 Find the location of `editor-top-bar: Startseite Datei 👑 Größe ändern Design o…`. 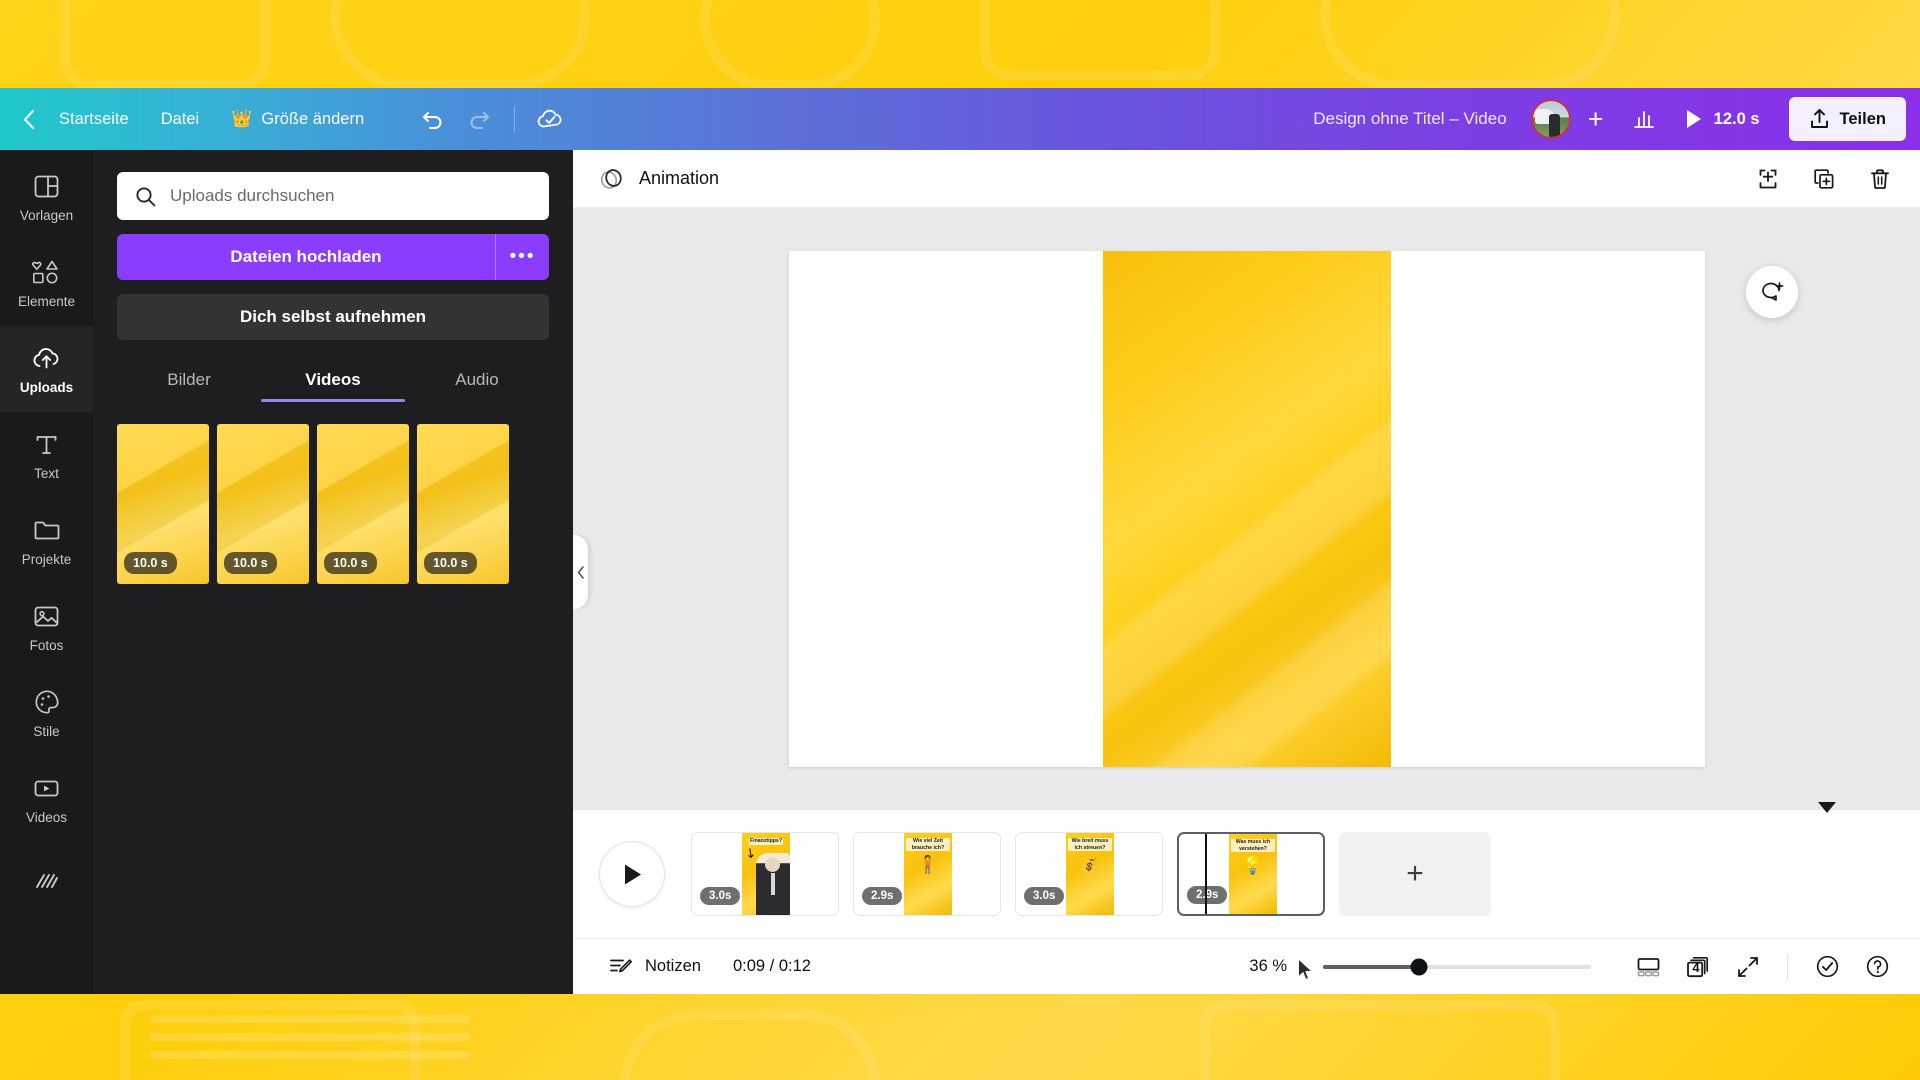

editor-top-bar: Startseite Datei 👑 Größe ändern Design o… is located at coordinates (960, 119).